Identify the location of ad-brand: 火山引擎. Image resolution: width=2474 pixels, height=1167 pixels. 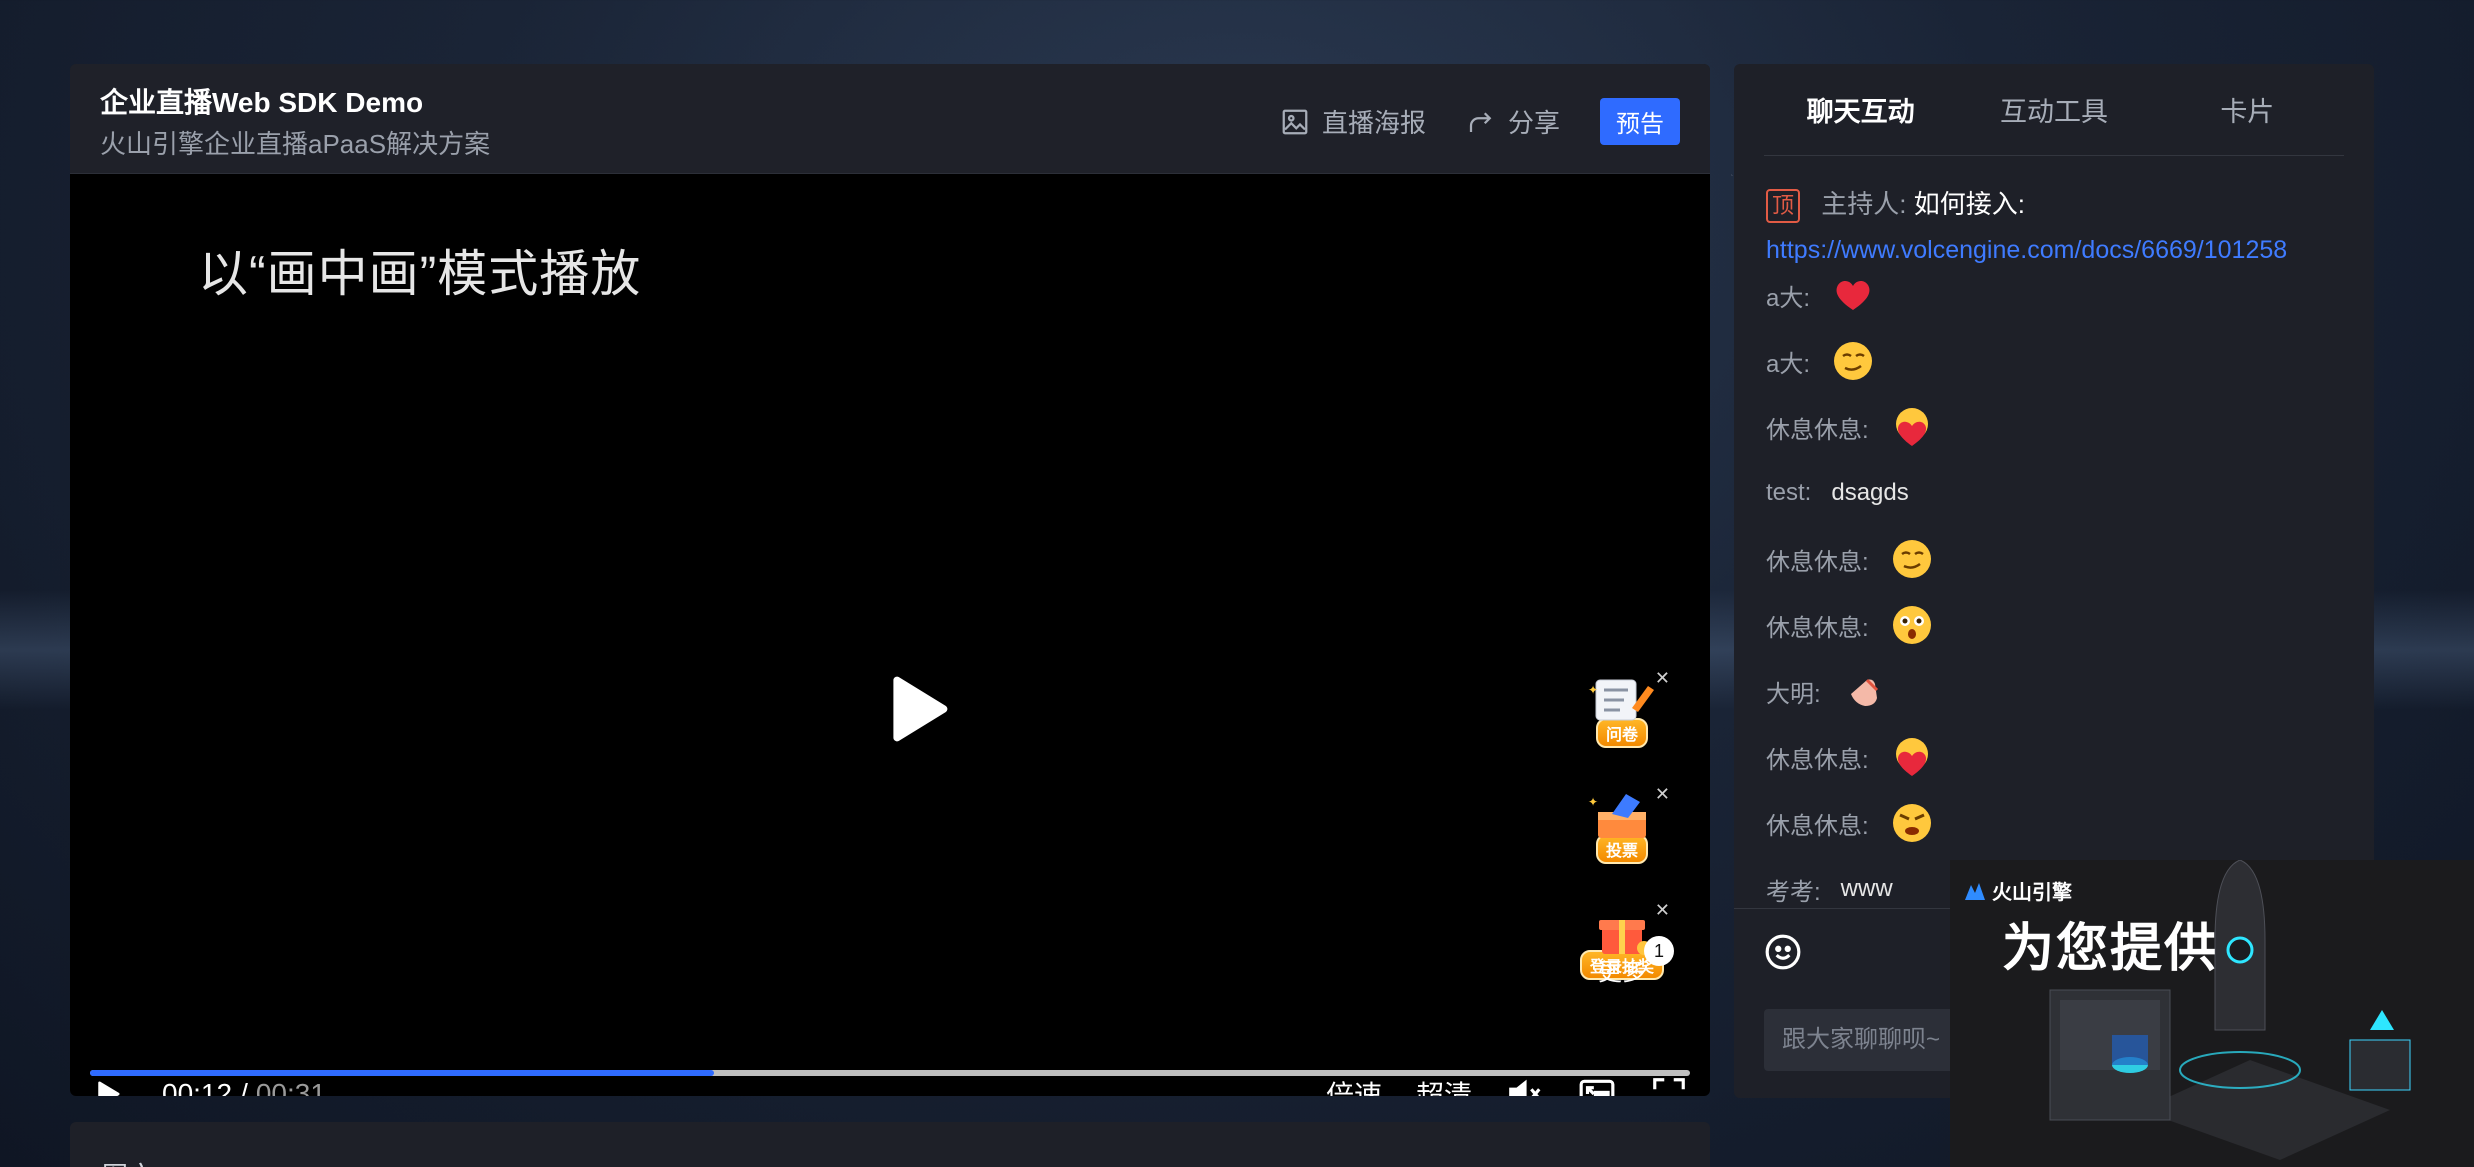
(2018, 890).